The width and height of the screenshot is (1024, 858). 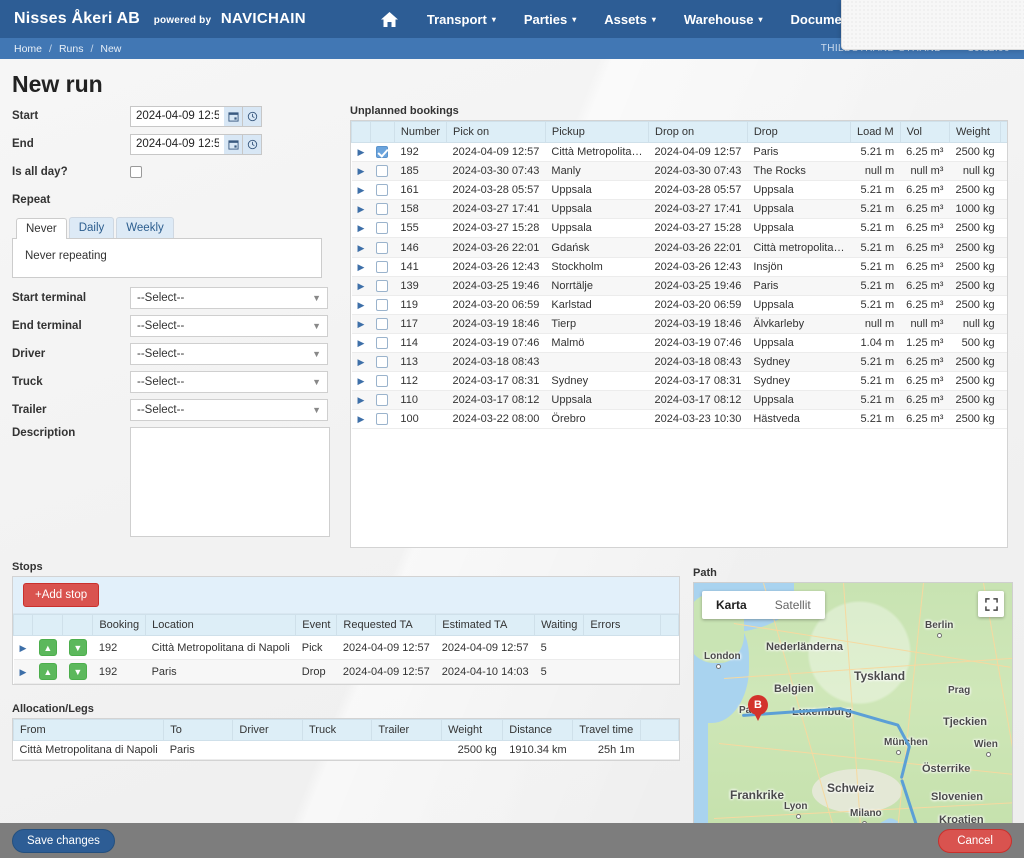 What do you see at coordinates (63, 840) in the screenshot?
I see `save-changes-button: Save changes` at bounding box center [63, 840].